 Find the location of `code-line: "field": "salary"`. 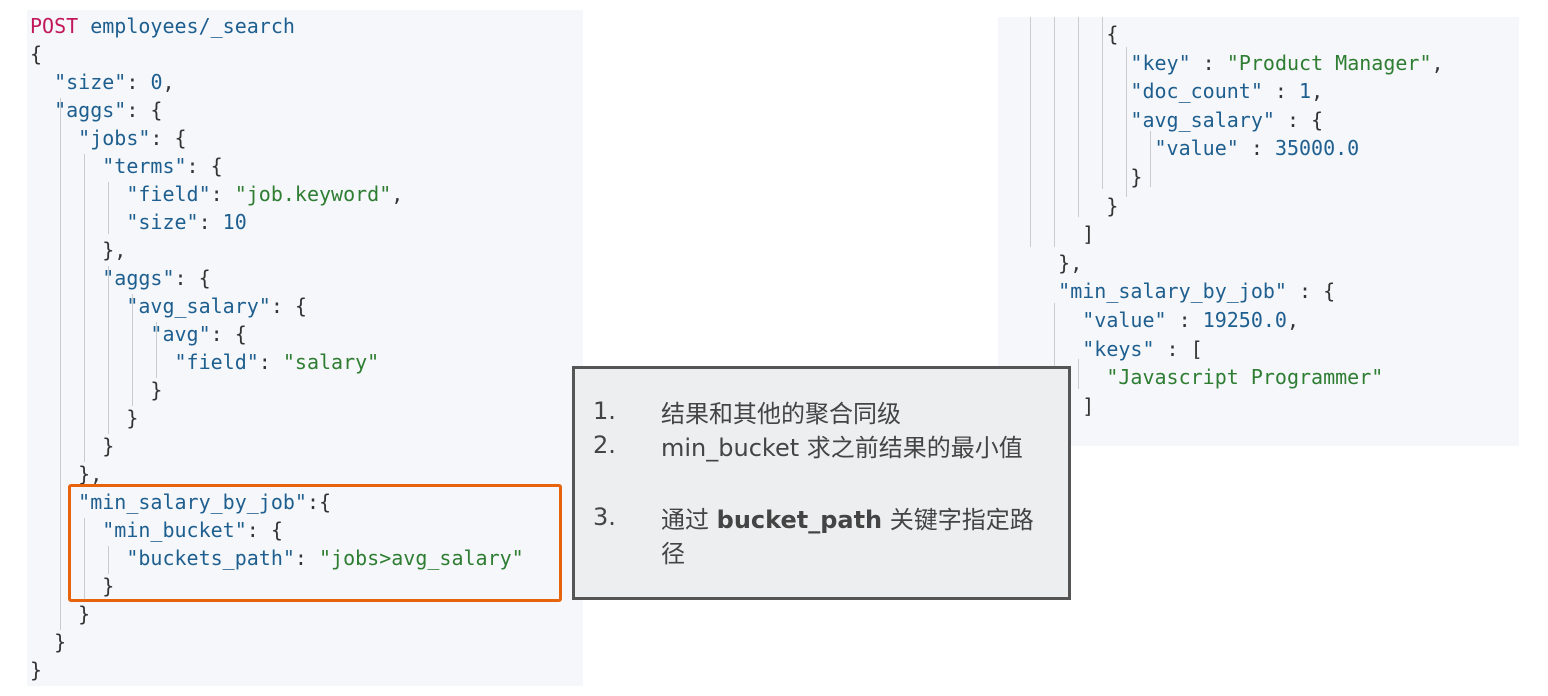

code-line: "field": "salary" is located at coordinates (277, 362).